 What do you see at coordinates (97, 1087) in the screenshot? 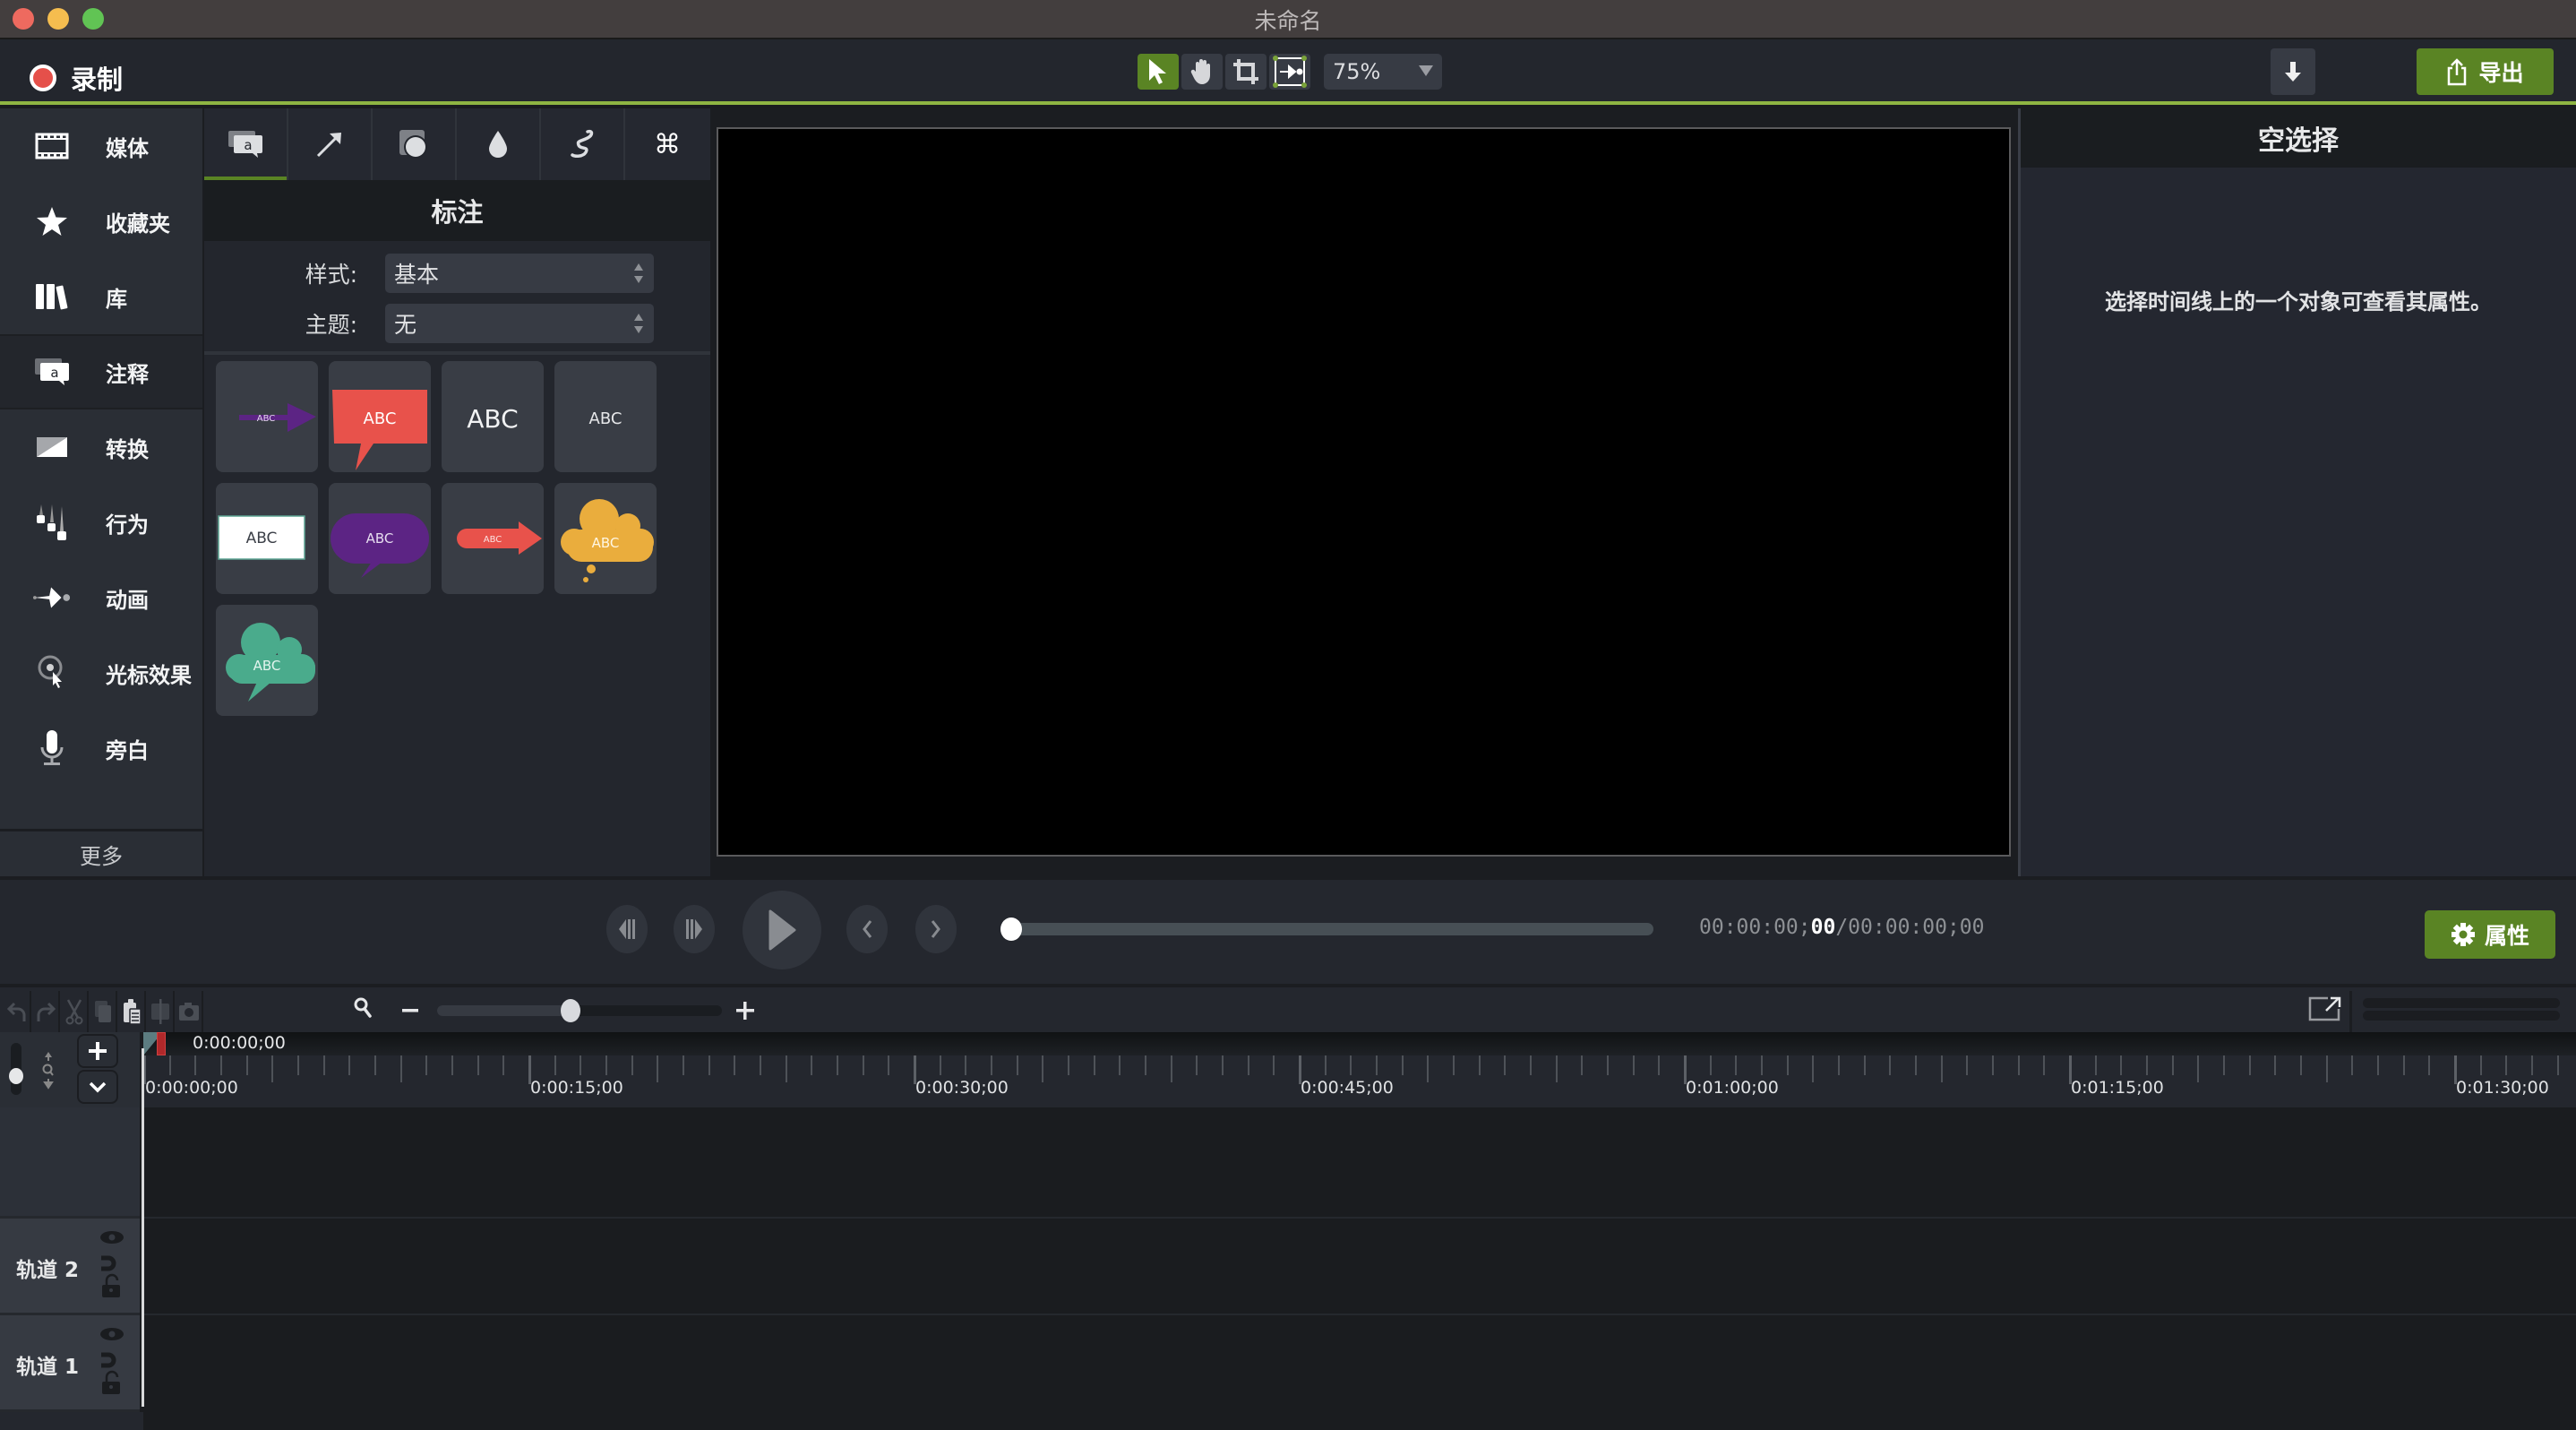
I see `track-options-button` at bounding box center [97, 1087].